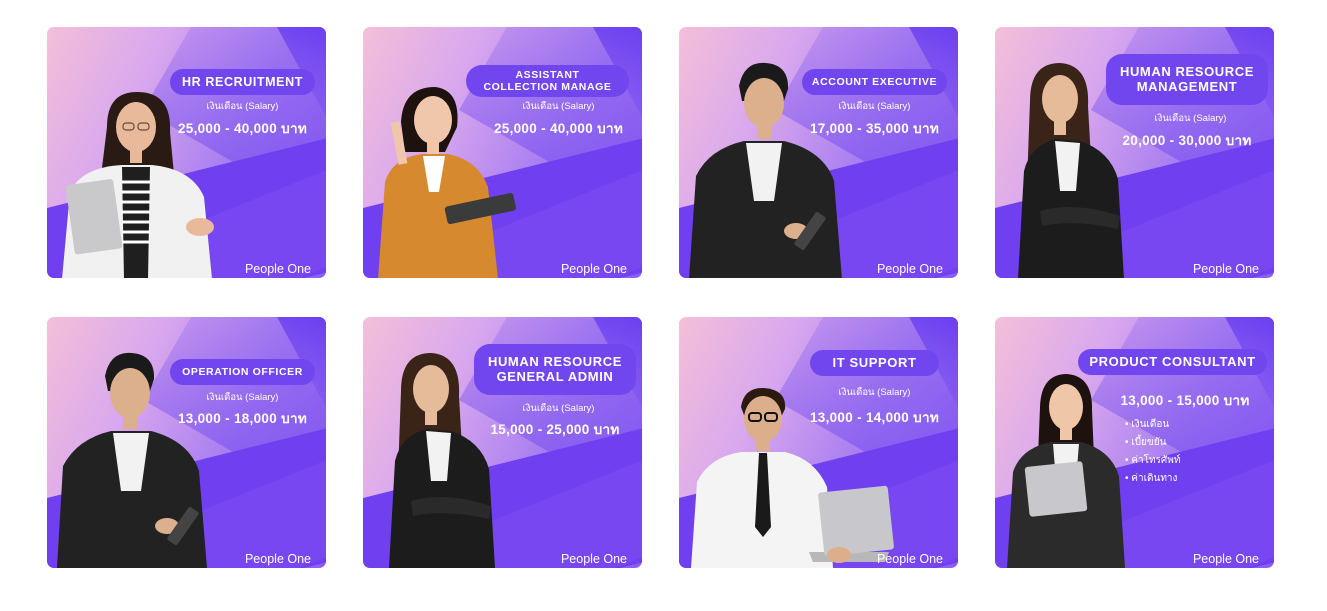  What do you see at coordinates (555, 429) in the screenshot?
I see `salary-range: 15,000 - 25,000 บาท` at bounding box center [555, 429].